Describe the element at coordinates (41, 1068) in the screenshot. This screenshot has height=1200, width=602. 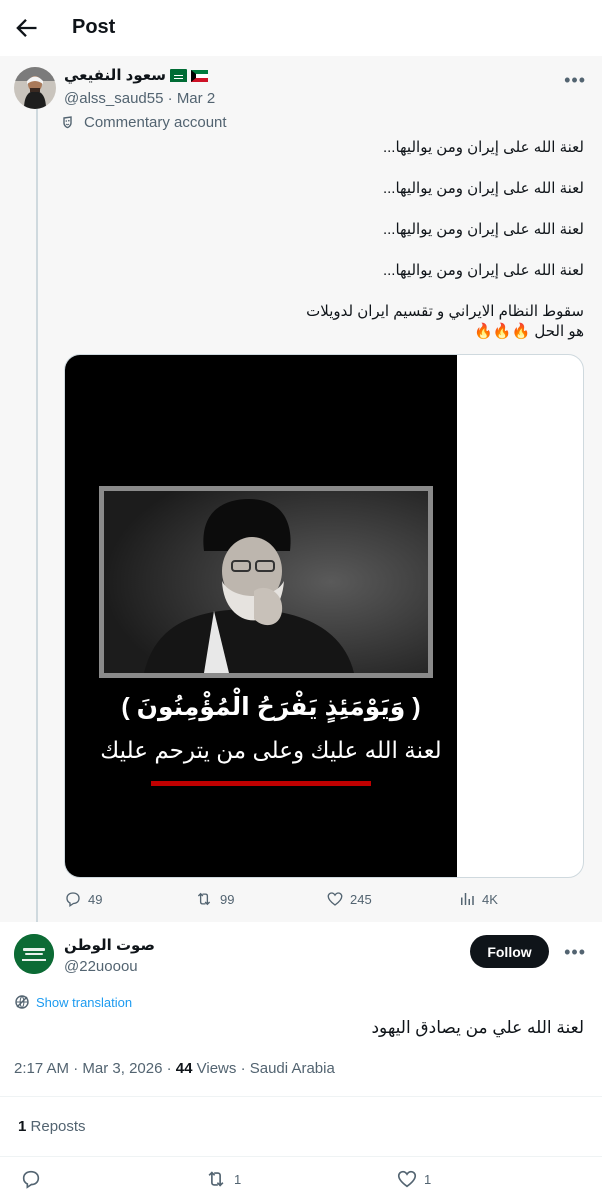
I see `post-time: 2:17 AM` at that location.